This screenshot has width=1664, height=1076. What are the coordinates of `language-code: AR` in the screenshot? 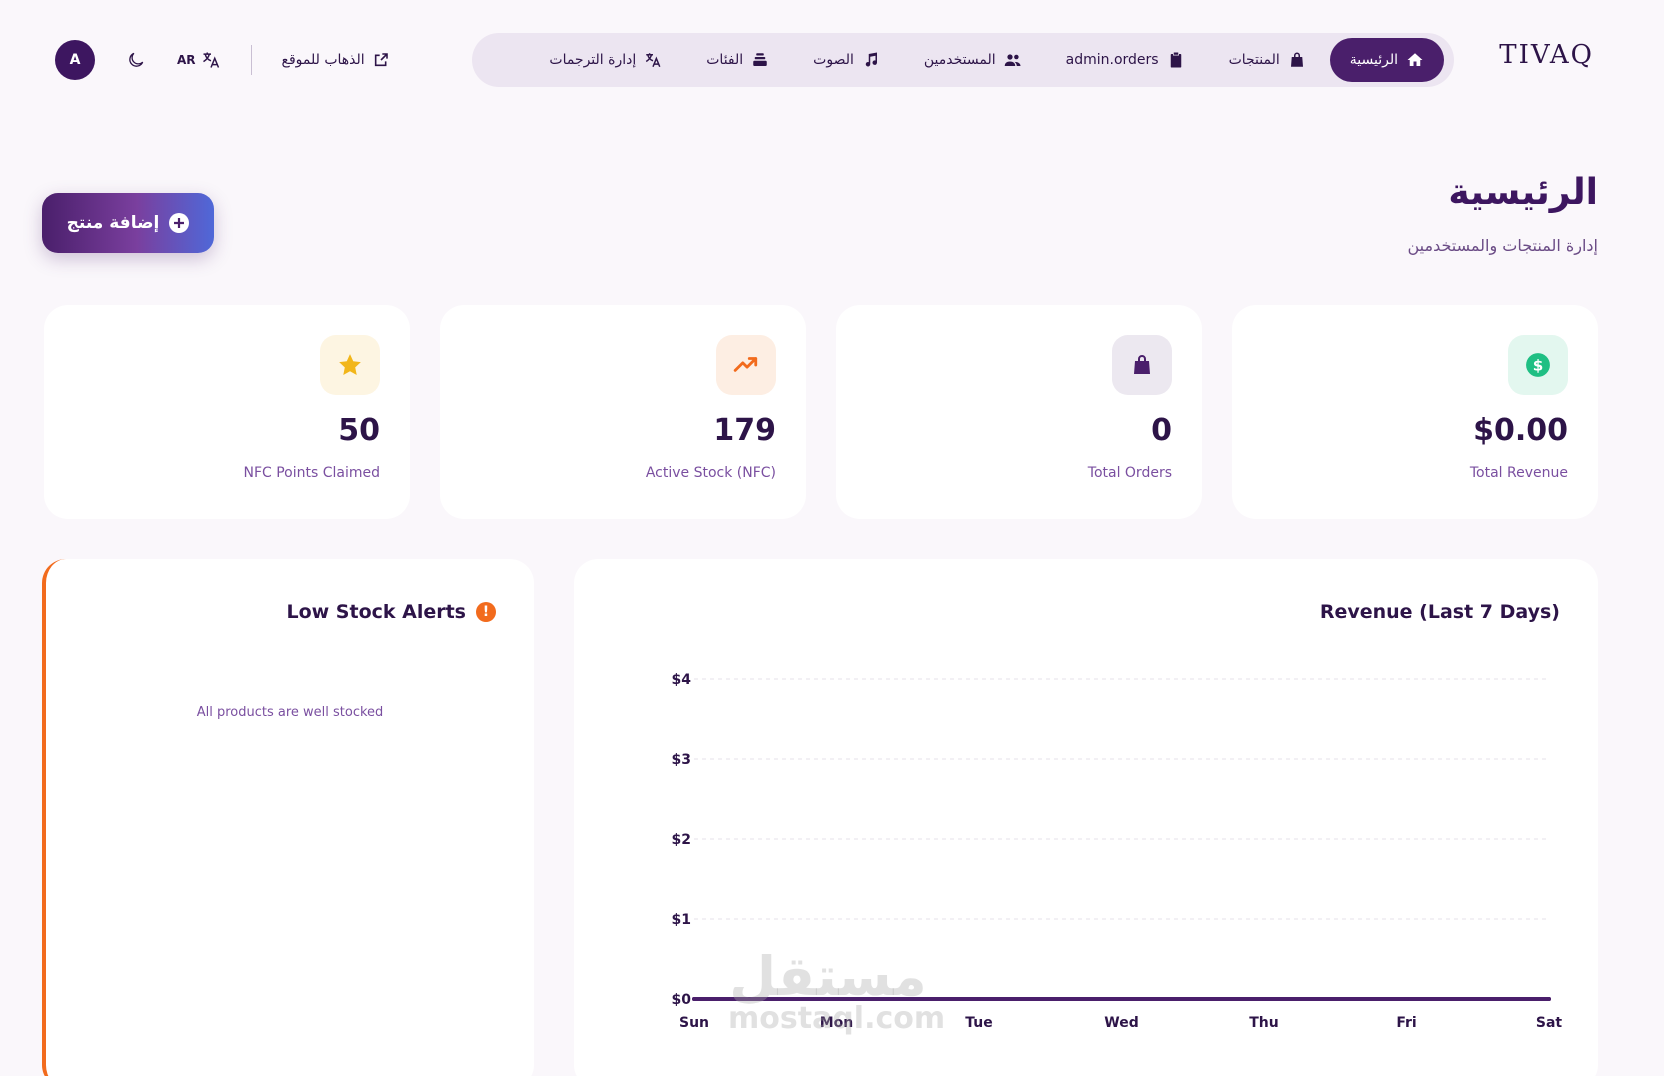 It's located at (186, 60).